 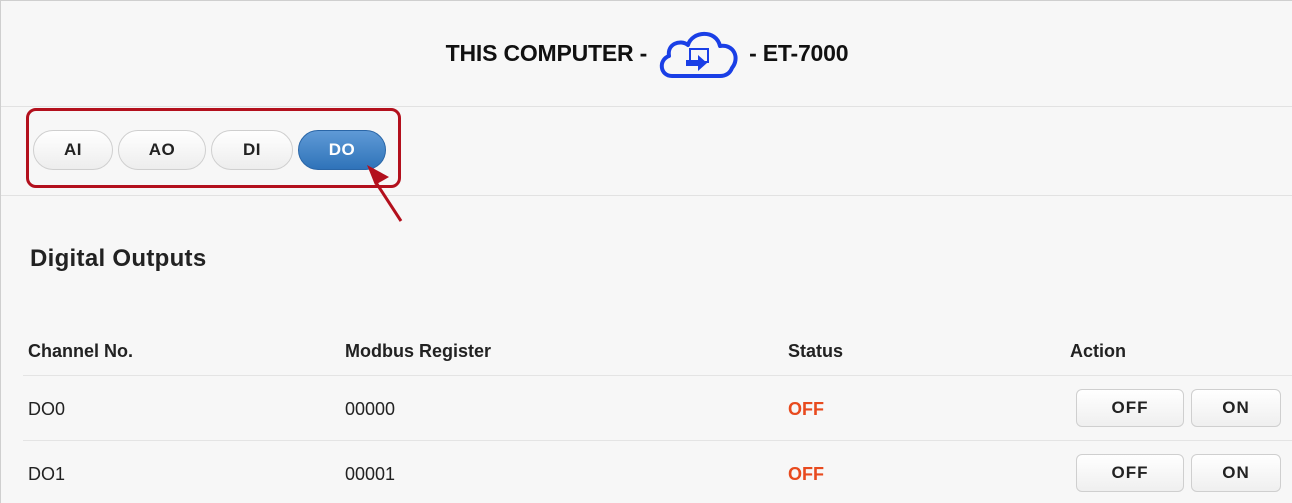 What do you see at coordinates (81, 351) in the screenshot?
I see `column-header-channel: Channel No.` at bounding box center [81, 351].